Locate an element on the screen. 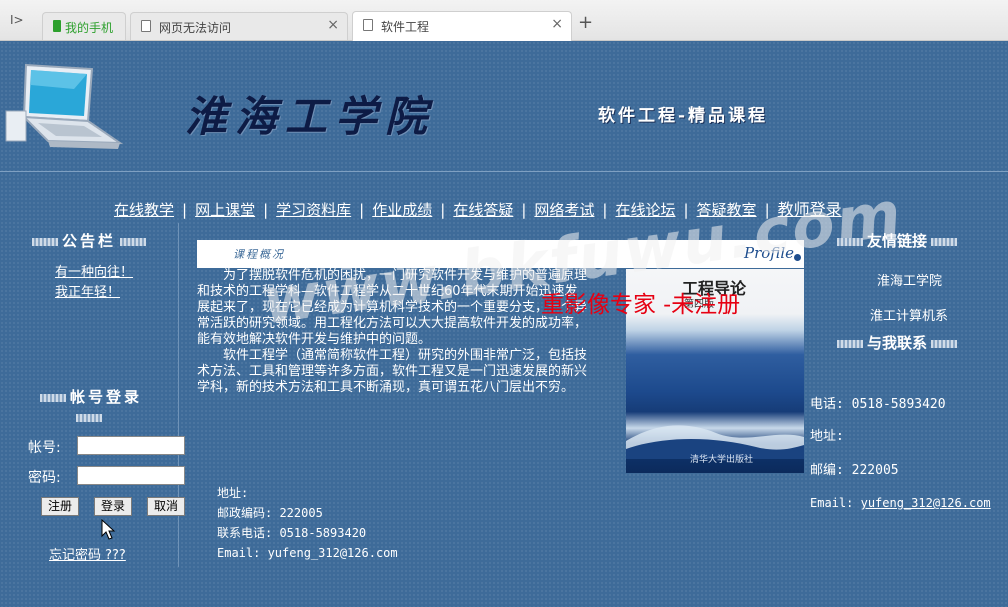 This screenshot has width=1008, height=607. tab-page-unreachable: 网页无法访问 × is located at coordinates (239, 26).